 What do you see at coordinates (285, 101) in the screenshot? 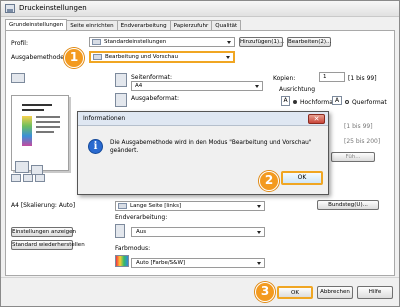
I see `portrait-letter-icon: A` at bounding box center [285, 101].